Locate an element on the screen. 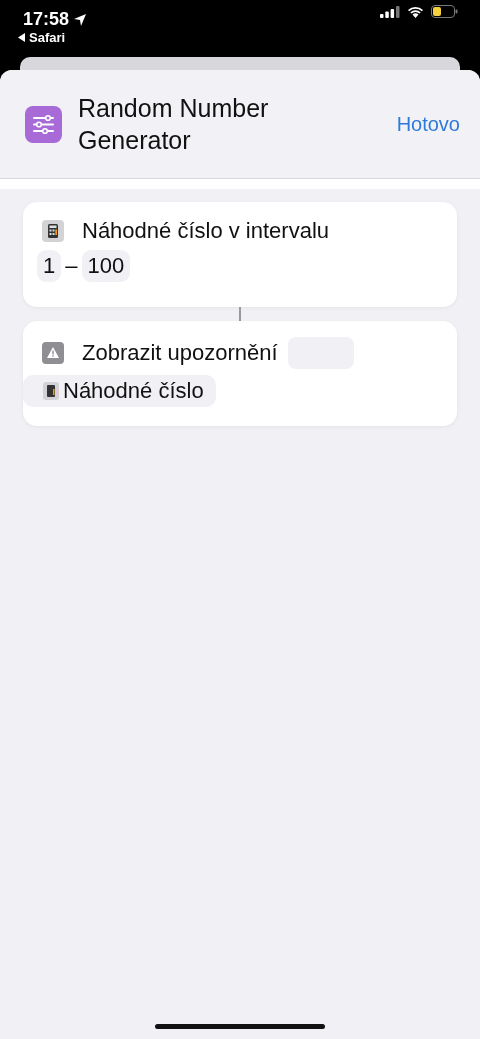 This screenshot has height=1039, width=480. battery-icon is located at coordinates (444, 11).